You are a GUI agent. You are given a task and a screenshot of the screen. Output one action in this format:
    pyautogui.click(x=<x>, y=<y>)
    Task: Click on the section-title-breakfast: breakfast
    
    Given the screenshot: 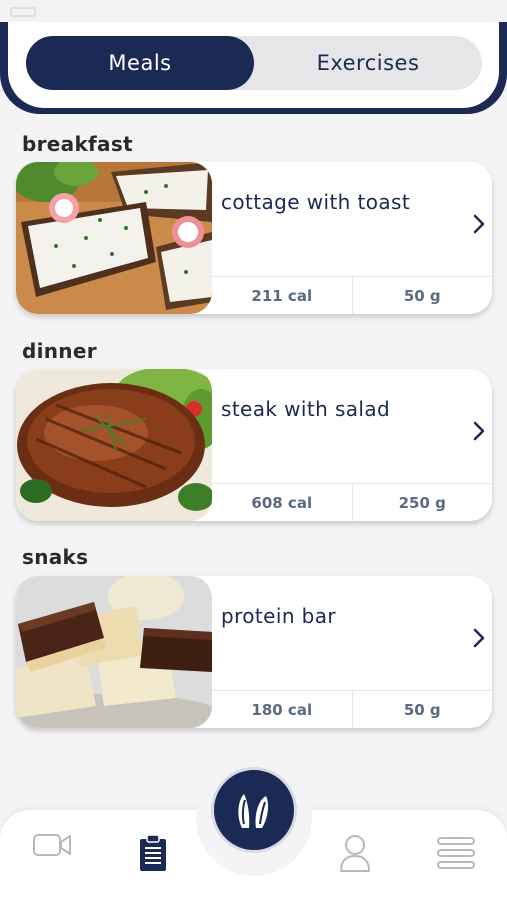 What is the action you would take?
    pyautogui.click(x=77, y=144)
    